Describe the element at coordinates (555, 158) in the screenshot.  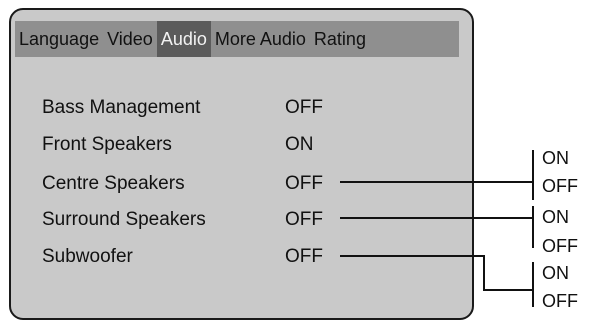
I see `centre-option-on: ON` at that location.